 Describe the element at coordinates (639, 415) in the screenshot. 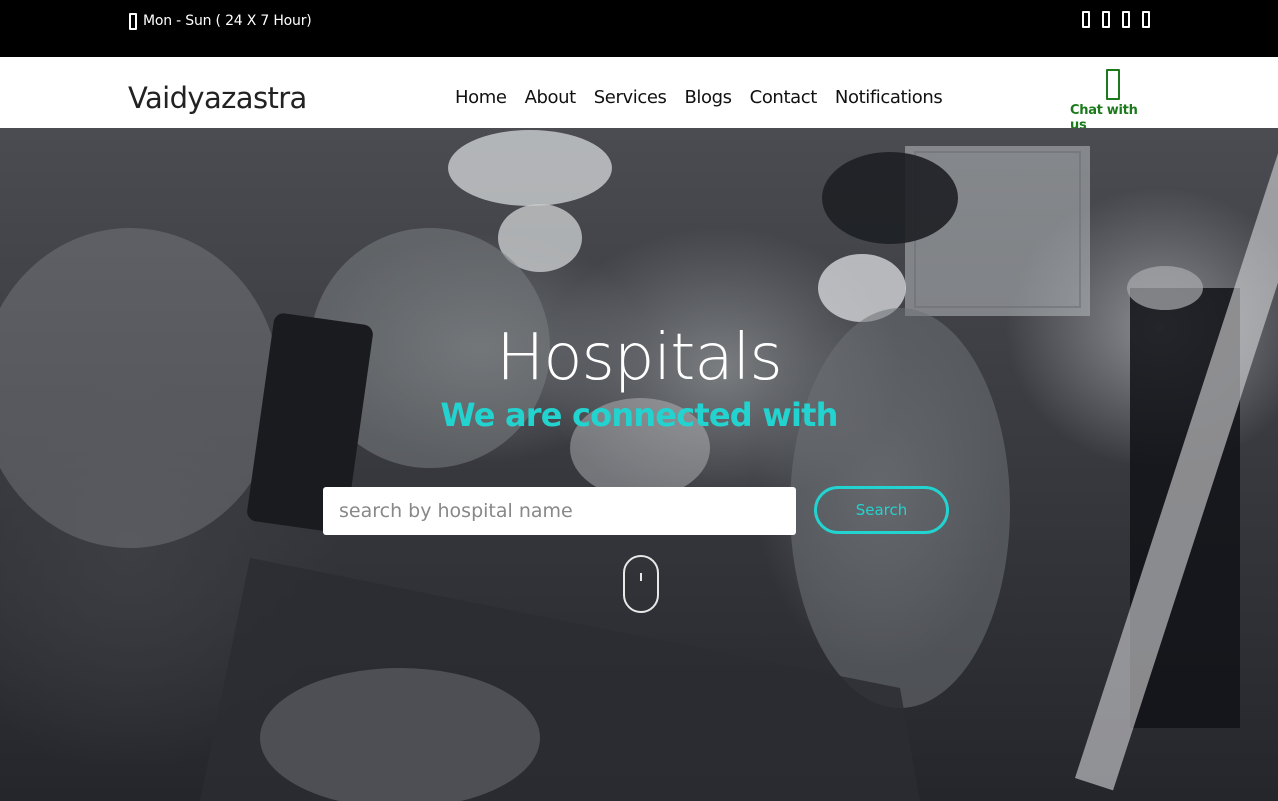

I see `hero-subtitle: We are connected with` at that location.